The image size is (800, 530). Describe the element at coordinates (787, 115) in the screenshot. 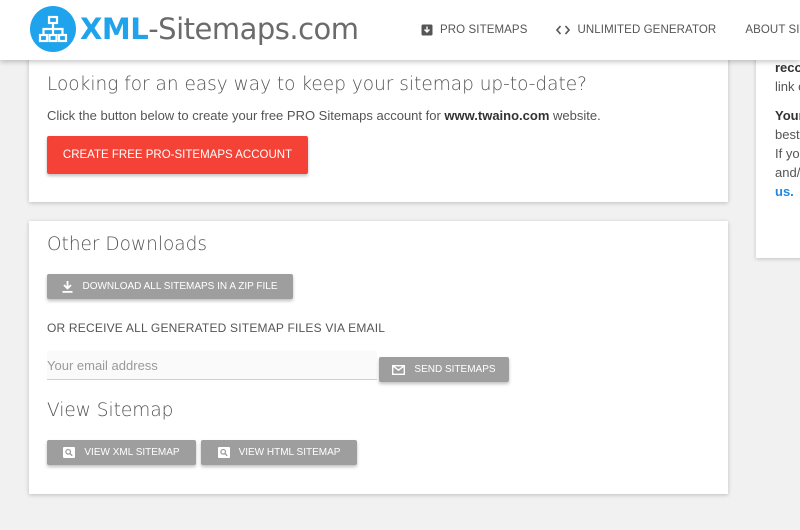

I see `sidebar-text-line: Your` at that location.